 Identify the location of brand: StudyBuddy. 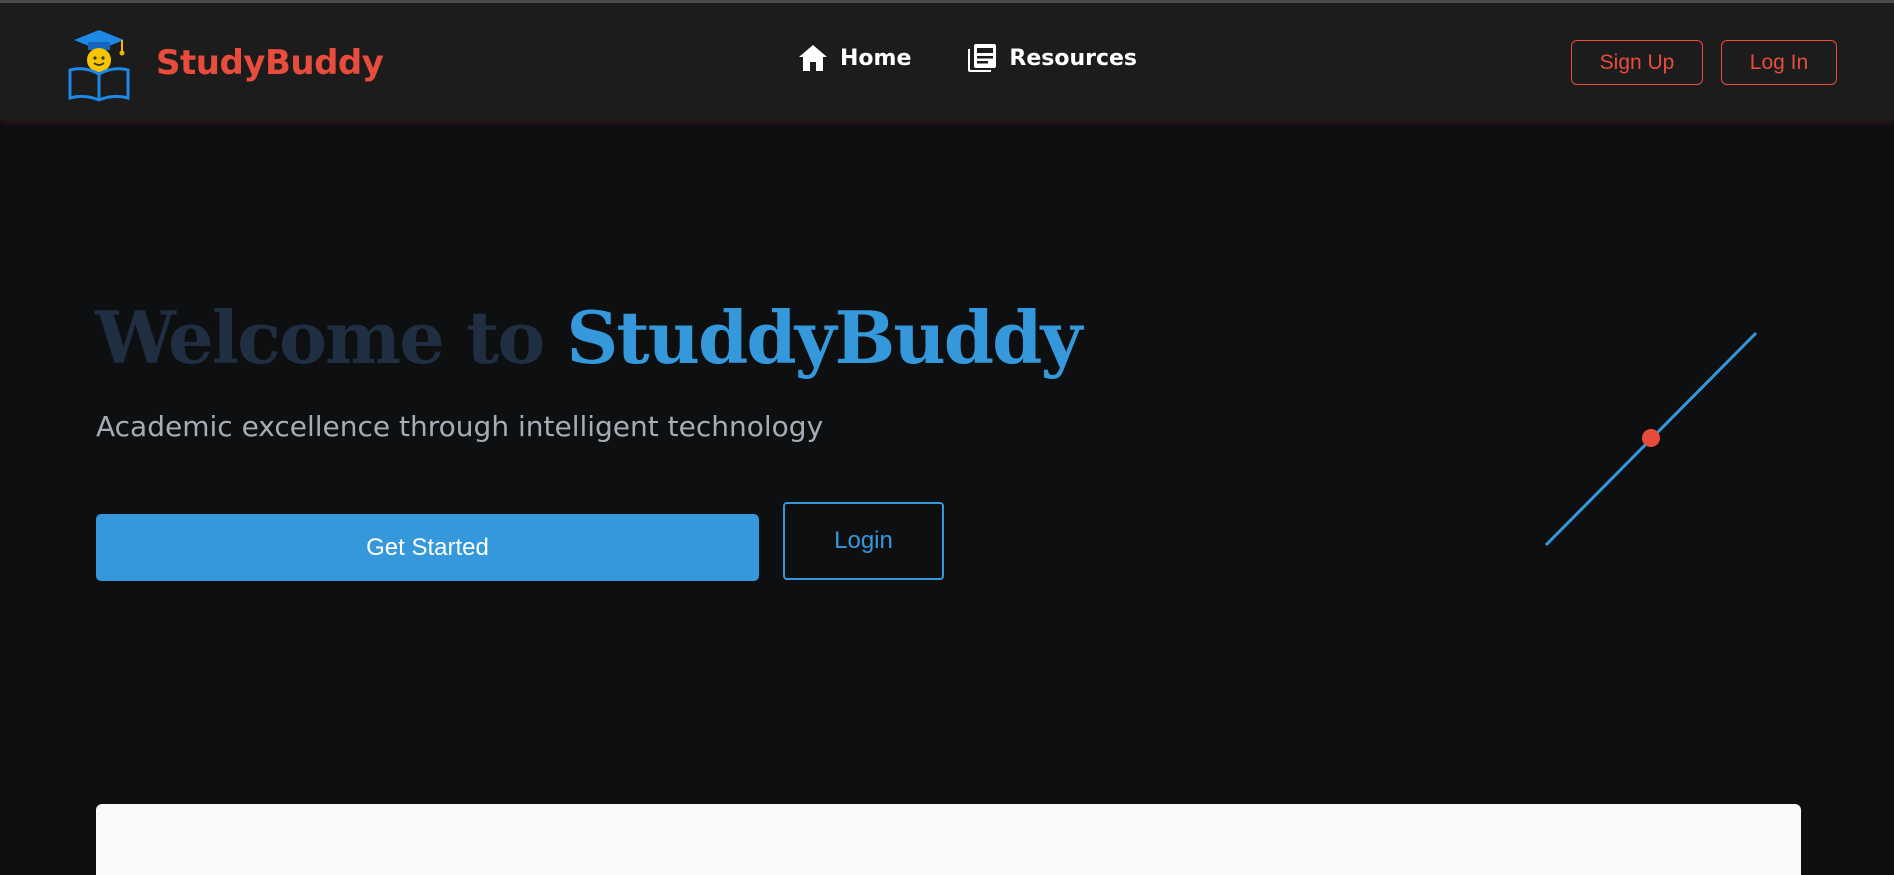
(225, 63).